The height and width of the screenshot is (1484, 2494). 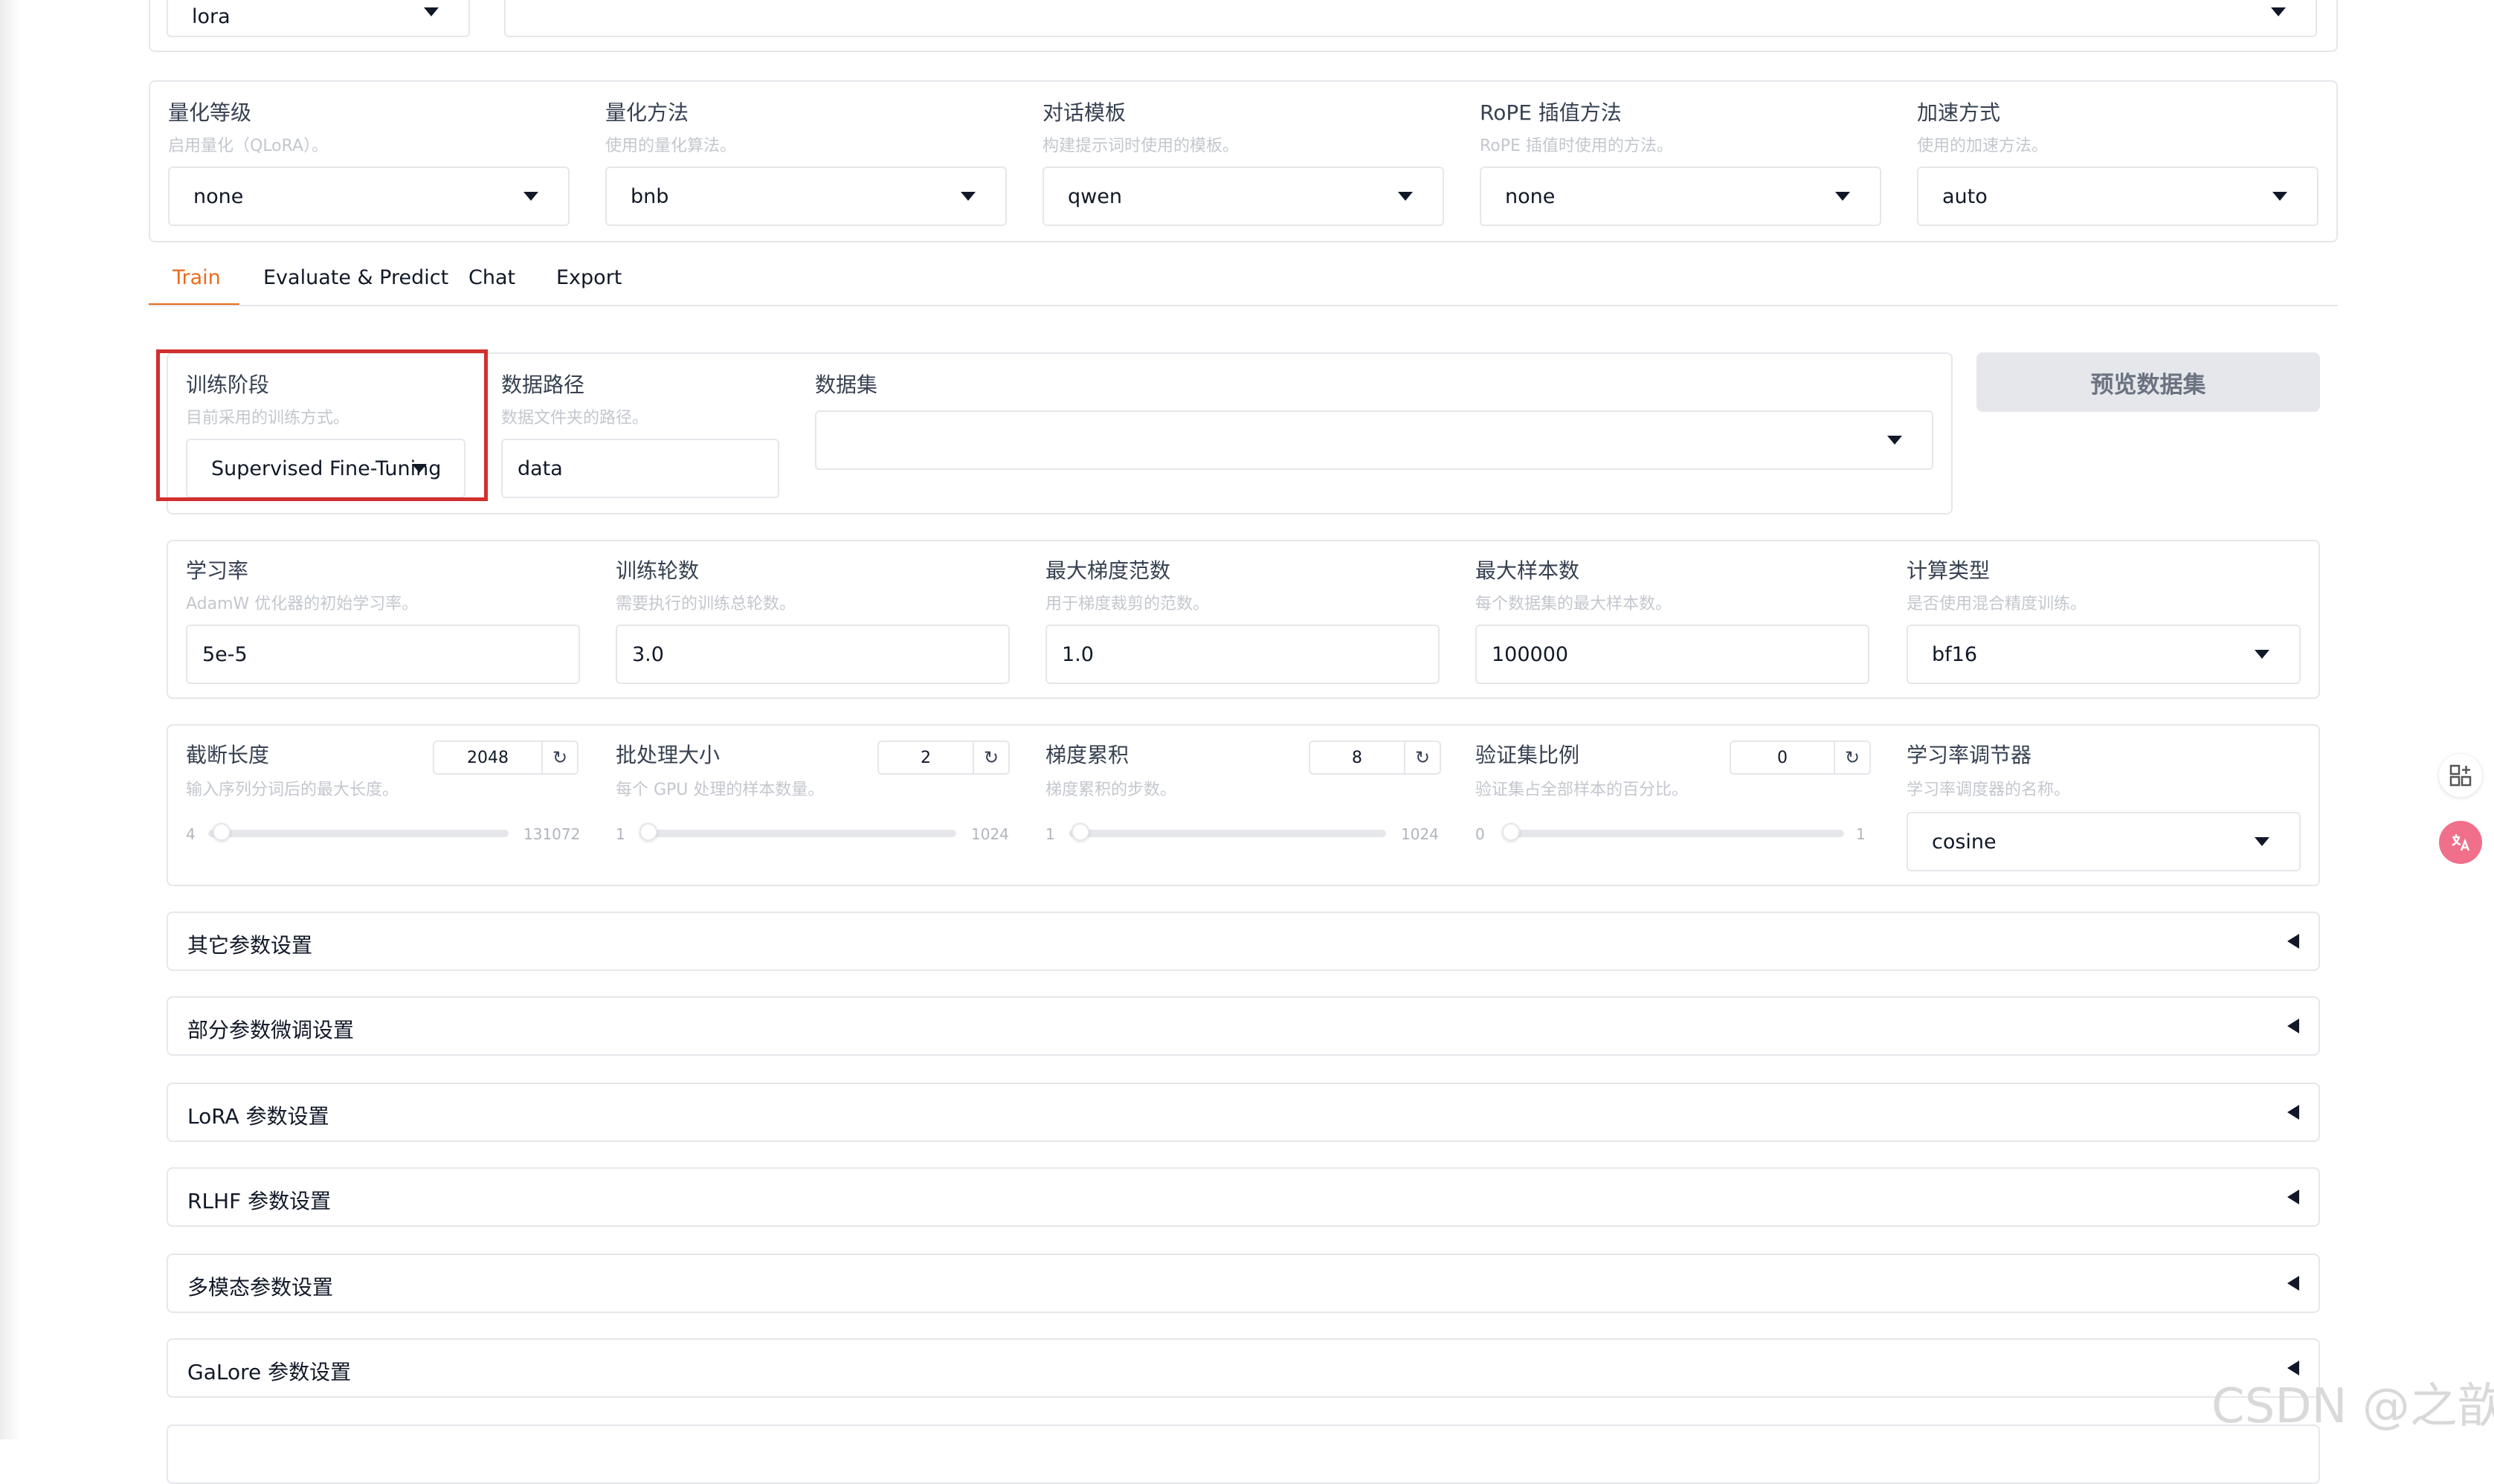 I want to click on apps-icon, so click(x=2460, y=775).